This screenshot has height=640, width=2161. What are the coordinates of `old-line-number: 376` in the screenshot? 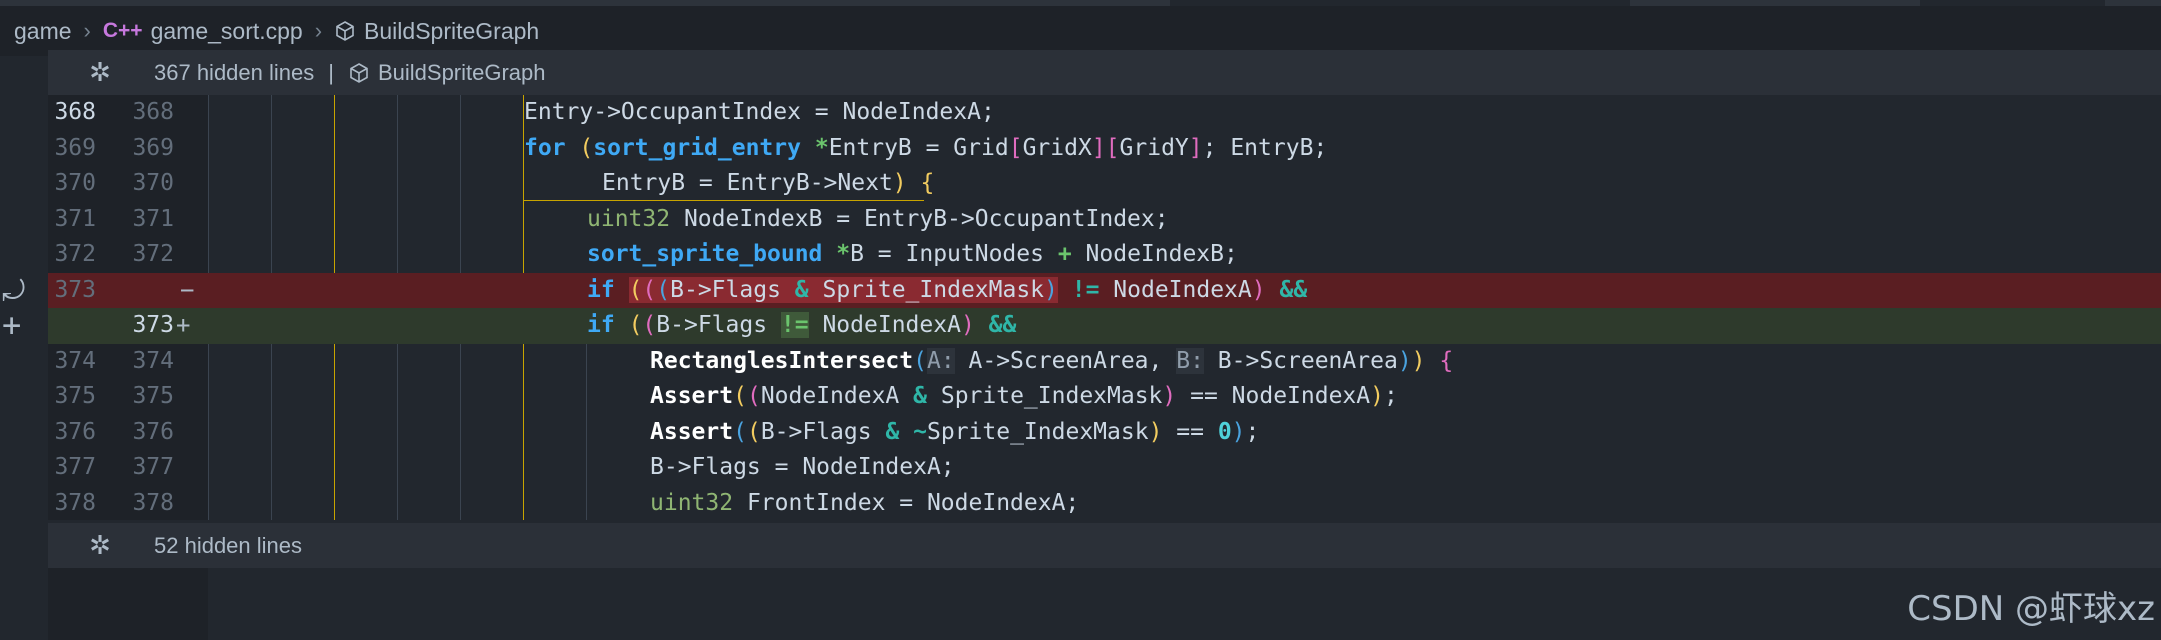 It's located at (75, 432).